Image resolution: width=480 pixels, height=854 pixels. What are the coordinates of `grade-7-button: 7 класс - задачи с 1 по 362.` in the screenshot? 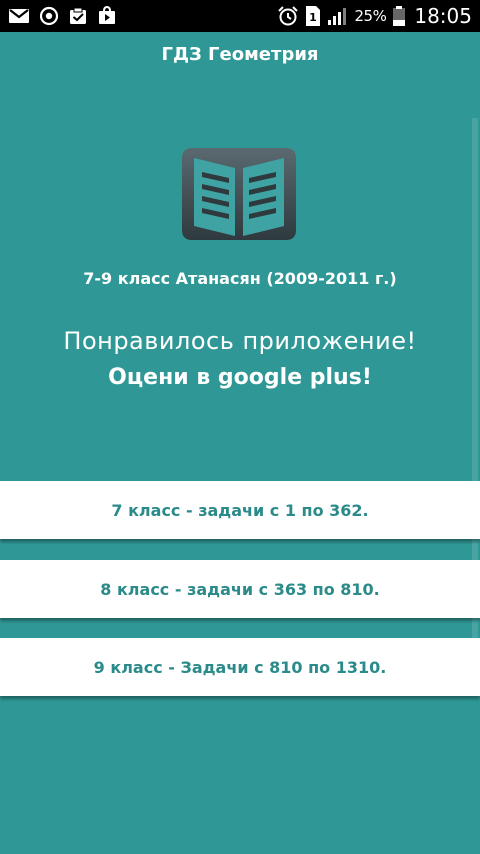 It's located at (240, 510).